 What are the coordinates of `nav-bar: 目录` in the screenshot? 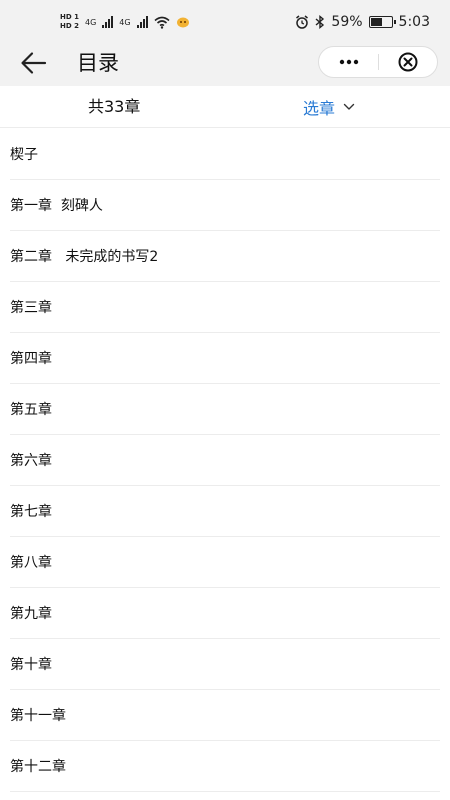 It's located at (225, 63).